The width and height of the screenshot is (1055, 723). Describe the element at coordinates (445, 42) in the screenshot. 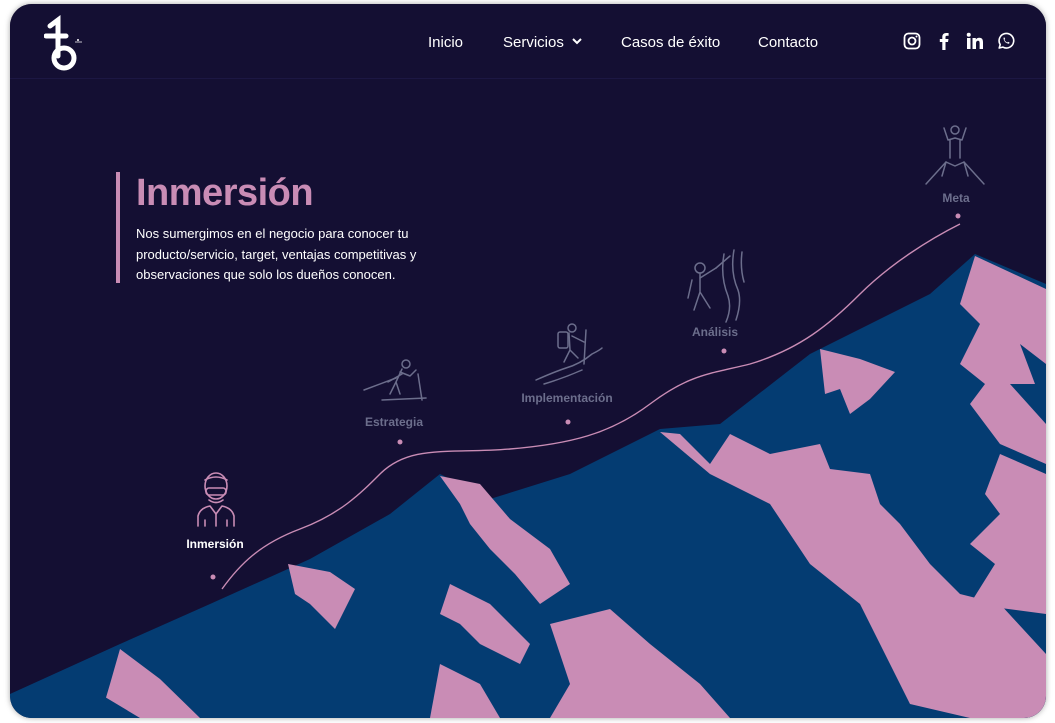

I see `nav-inicio: Inicio` at that location.